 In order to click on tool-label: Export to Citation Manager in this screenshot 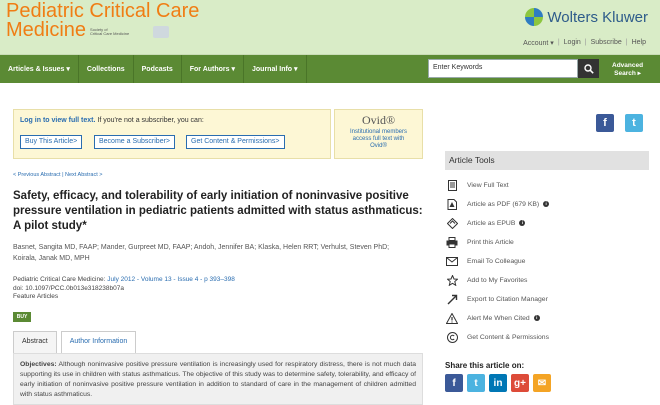, I will do `click(507, 299)`.